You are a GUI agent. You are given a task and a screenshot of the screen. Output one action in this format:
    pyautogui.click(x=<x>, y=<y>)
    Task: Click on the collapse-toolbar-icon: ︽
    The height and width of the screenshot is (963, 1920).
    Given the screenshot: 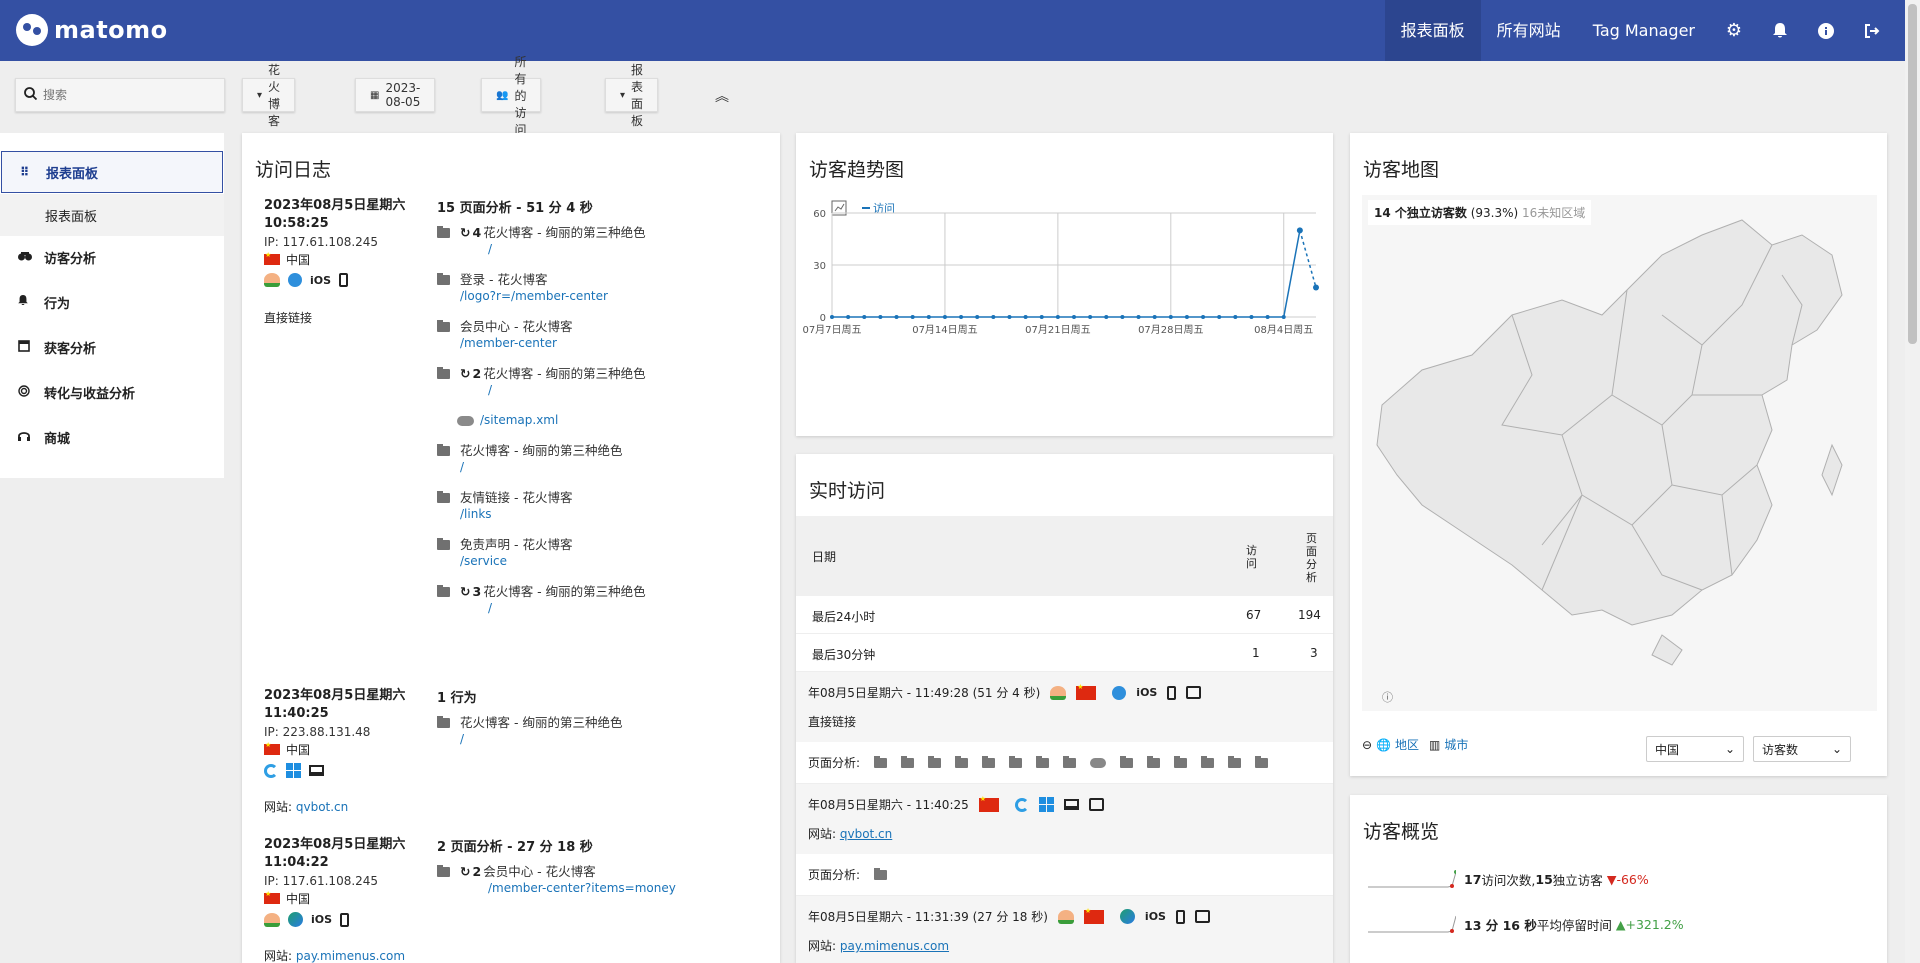 What is the action you would take?
    pyautogui.click(x=722, y=96)
    